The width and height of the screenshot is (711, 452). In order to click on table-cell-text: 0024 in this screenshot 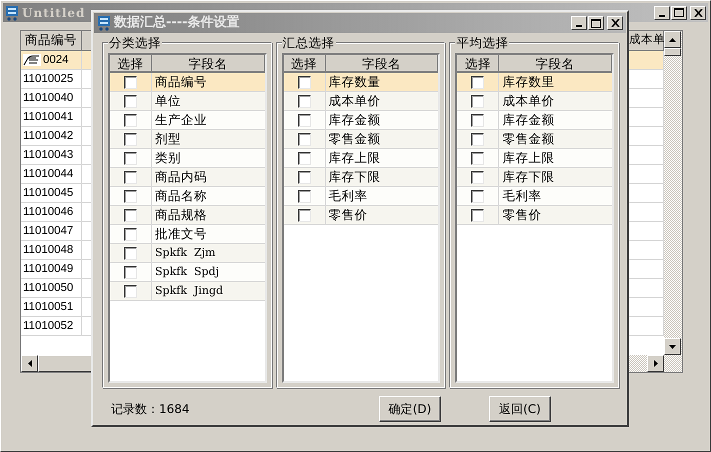, I will do `click(55, 60)`.